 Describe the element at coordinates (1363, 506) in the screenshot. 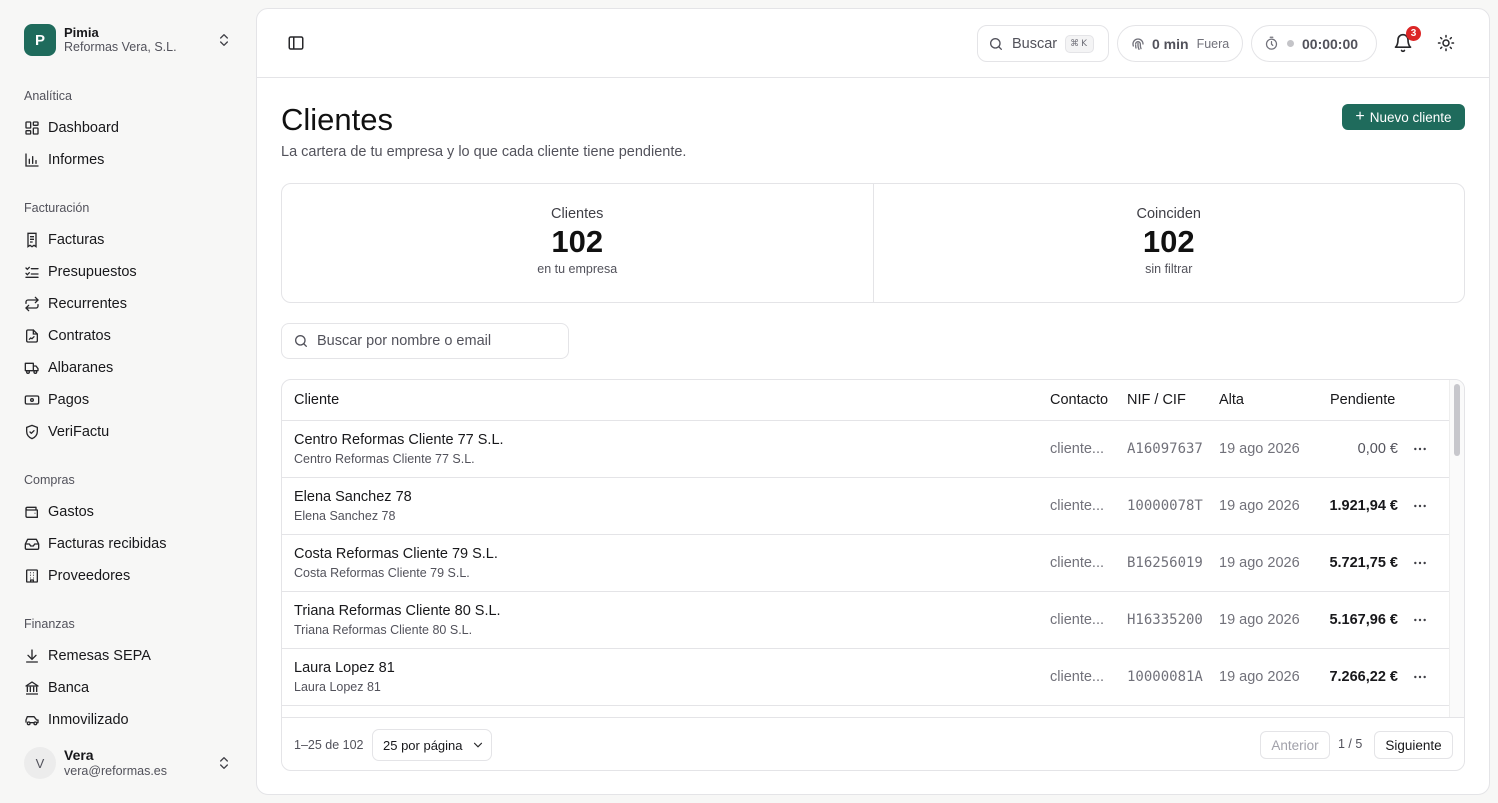

I see `client-pending-amount: 1.921,94 €` at that location.